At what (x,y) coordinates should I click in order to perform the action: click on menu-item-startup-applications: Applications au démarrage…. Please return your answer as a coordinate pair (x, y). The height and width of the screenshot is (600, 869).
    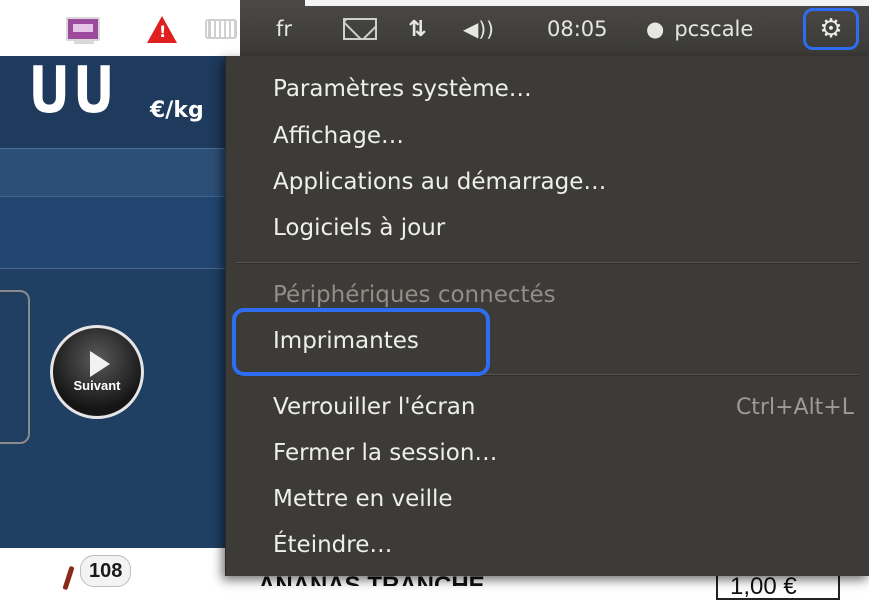
    Looking at the image, I should click on (439, 182).